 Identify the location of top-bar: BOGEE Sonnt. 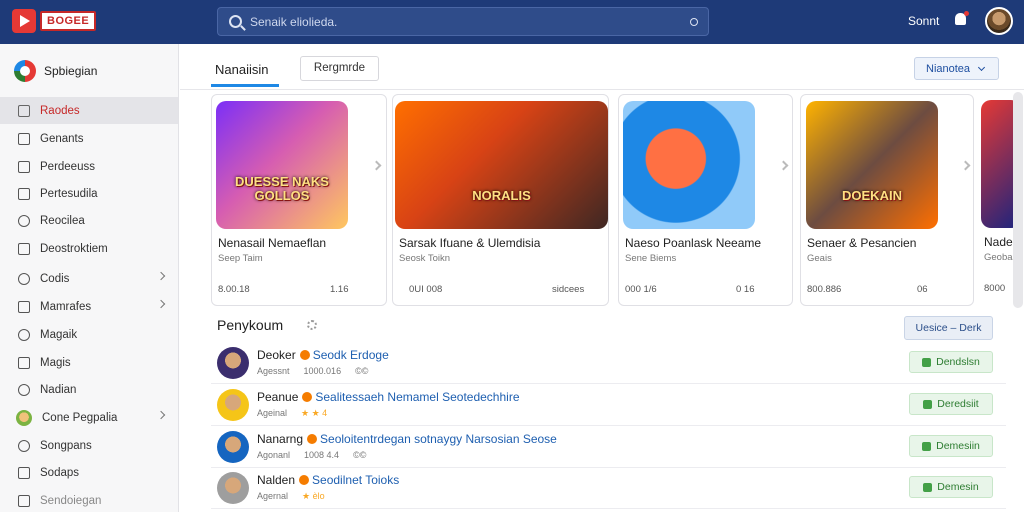
(512, 22).